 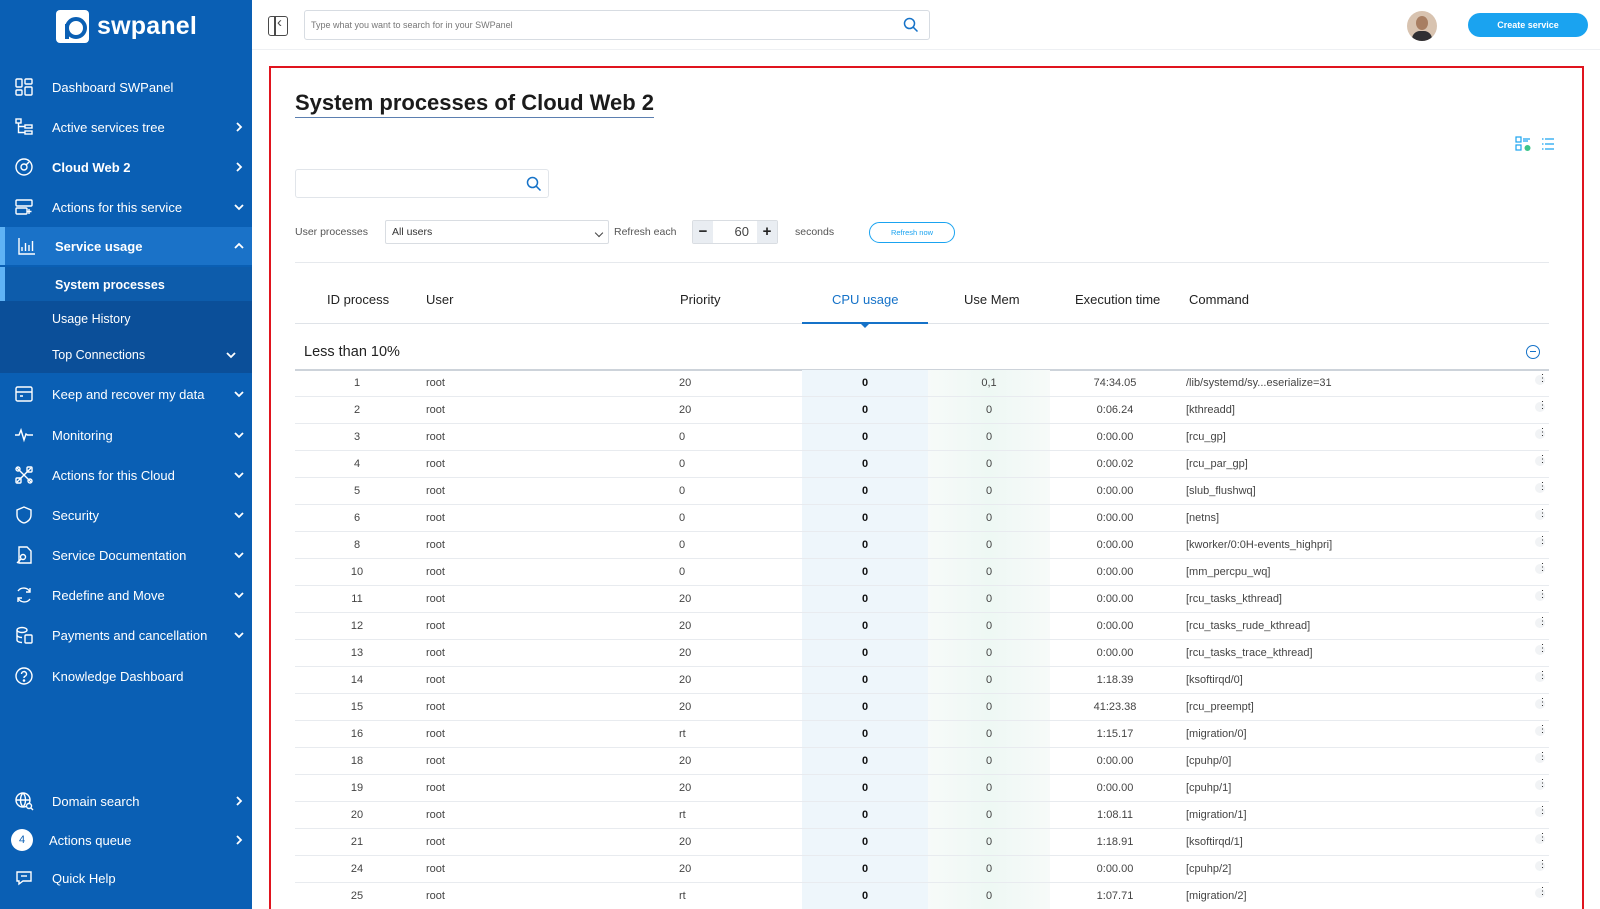 What do you see at coordinates (357, 842) in the screenshot?
I see `cell-id: 21` at bounding box center [357, 842].